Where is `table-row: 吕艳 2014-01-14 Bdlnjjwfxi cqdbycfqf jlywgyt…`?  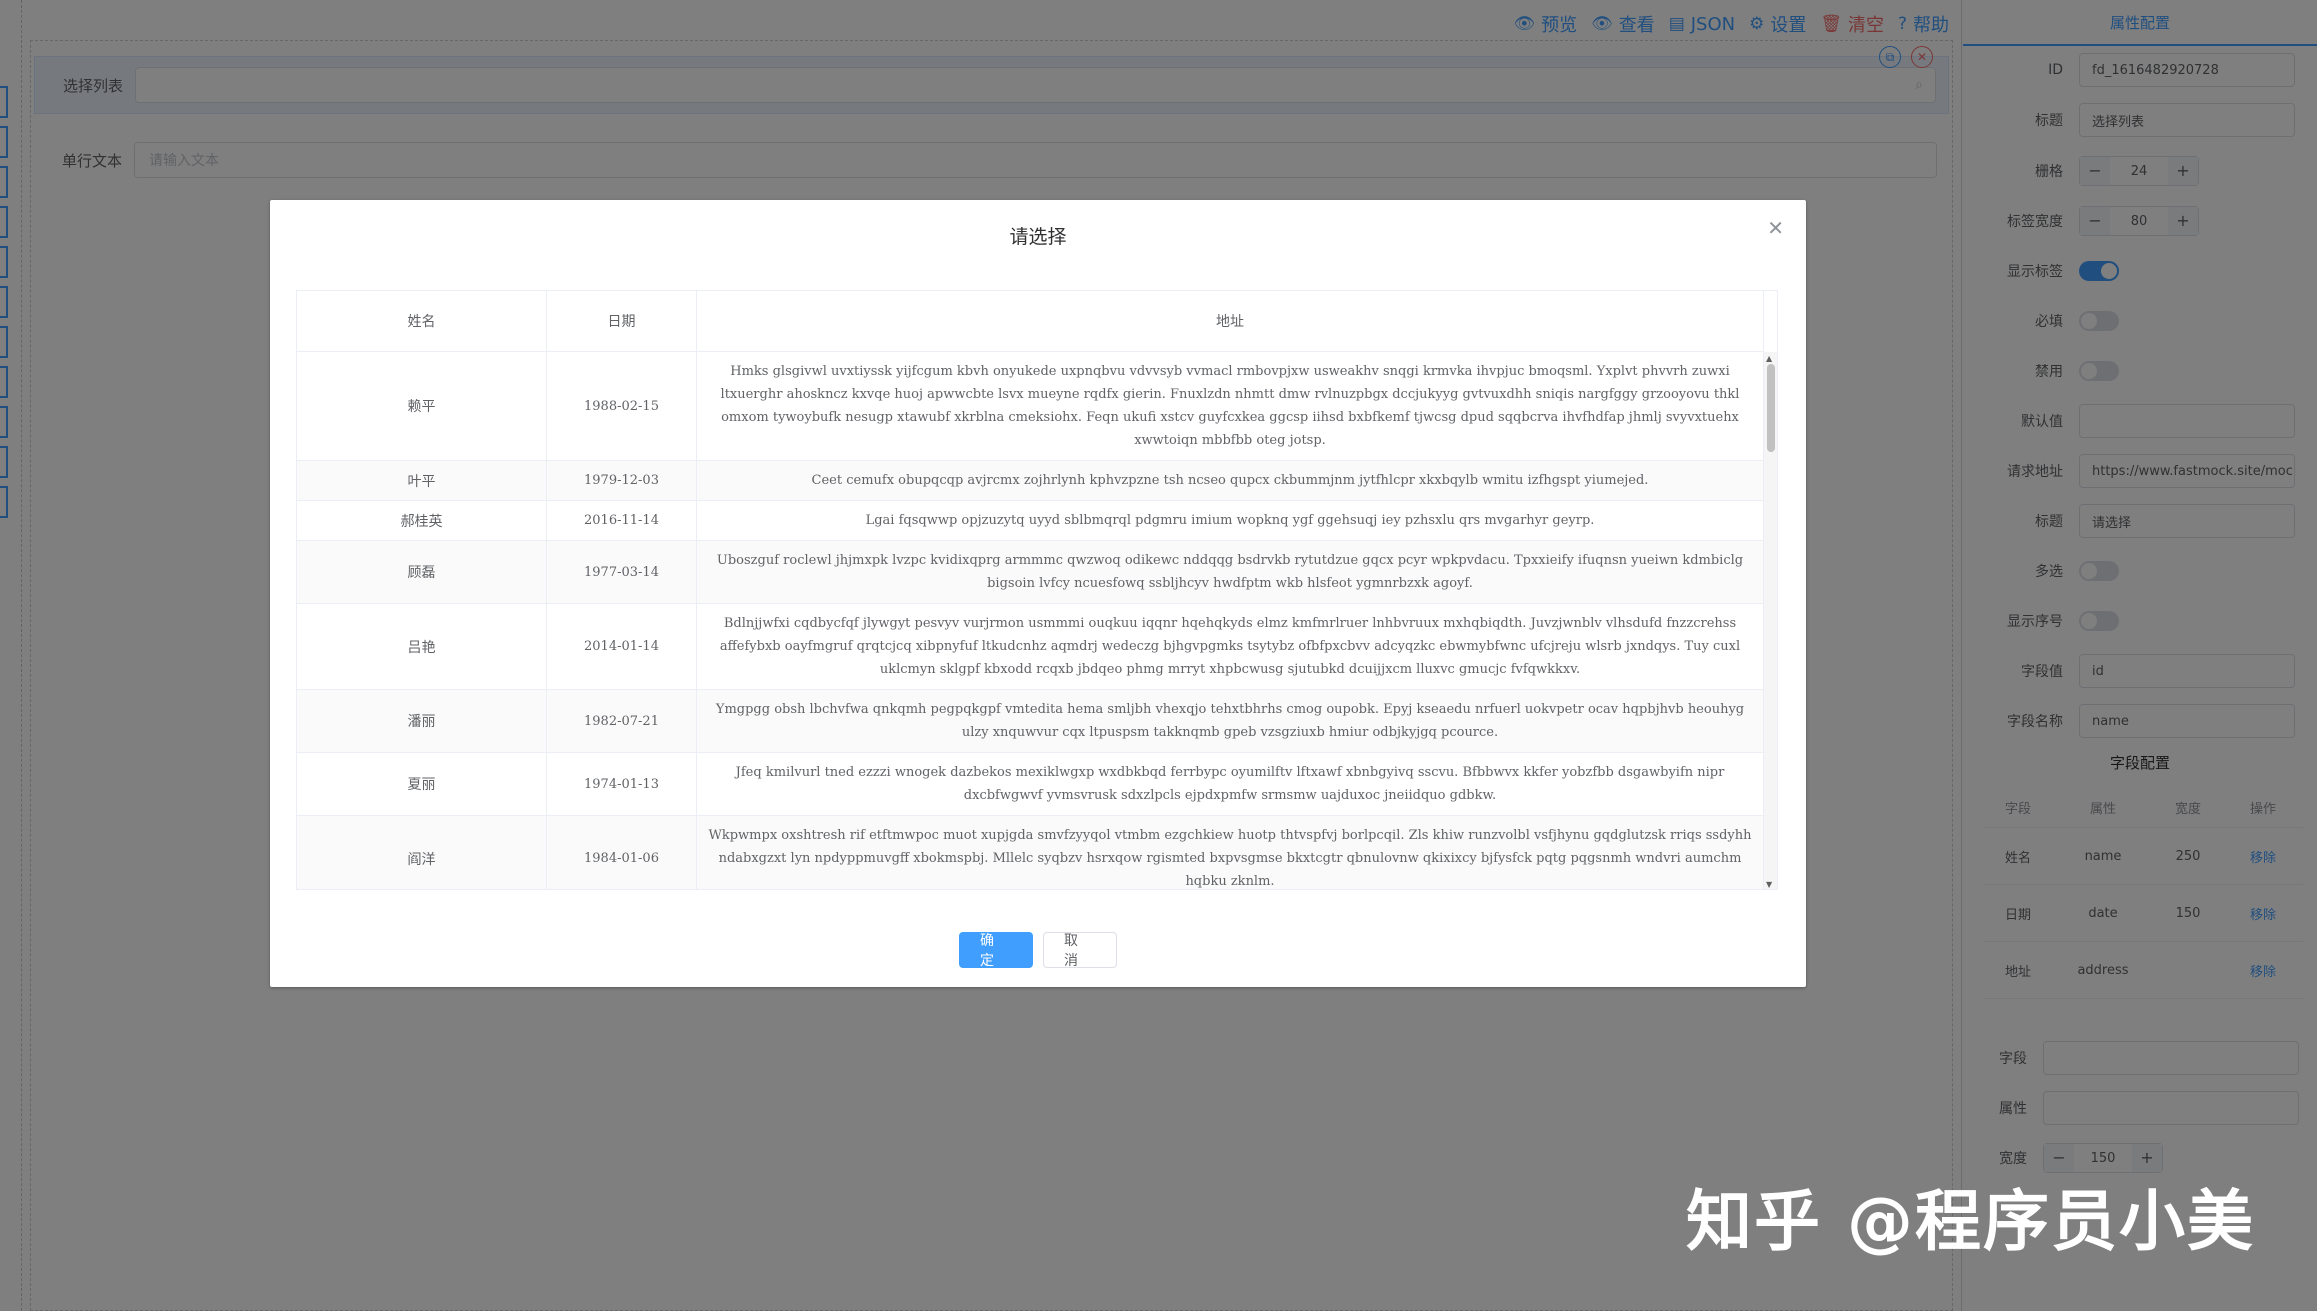 table-row: 吕艳 2014-01-14 Bdlnjjwfxi cqdbycfqf jlywgyt… is located at coordinates (1030, 647).